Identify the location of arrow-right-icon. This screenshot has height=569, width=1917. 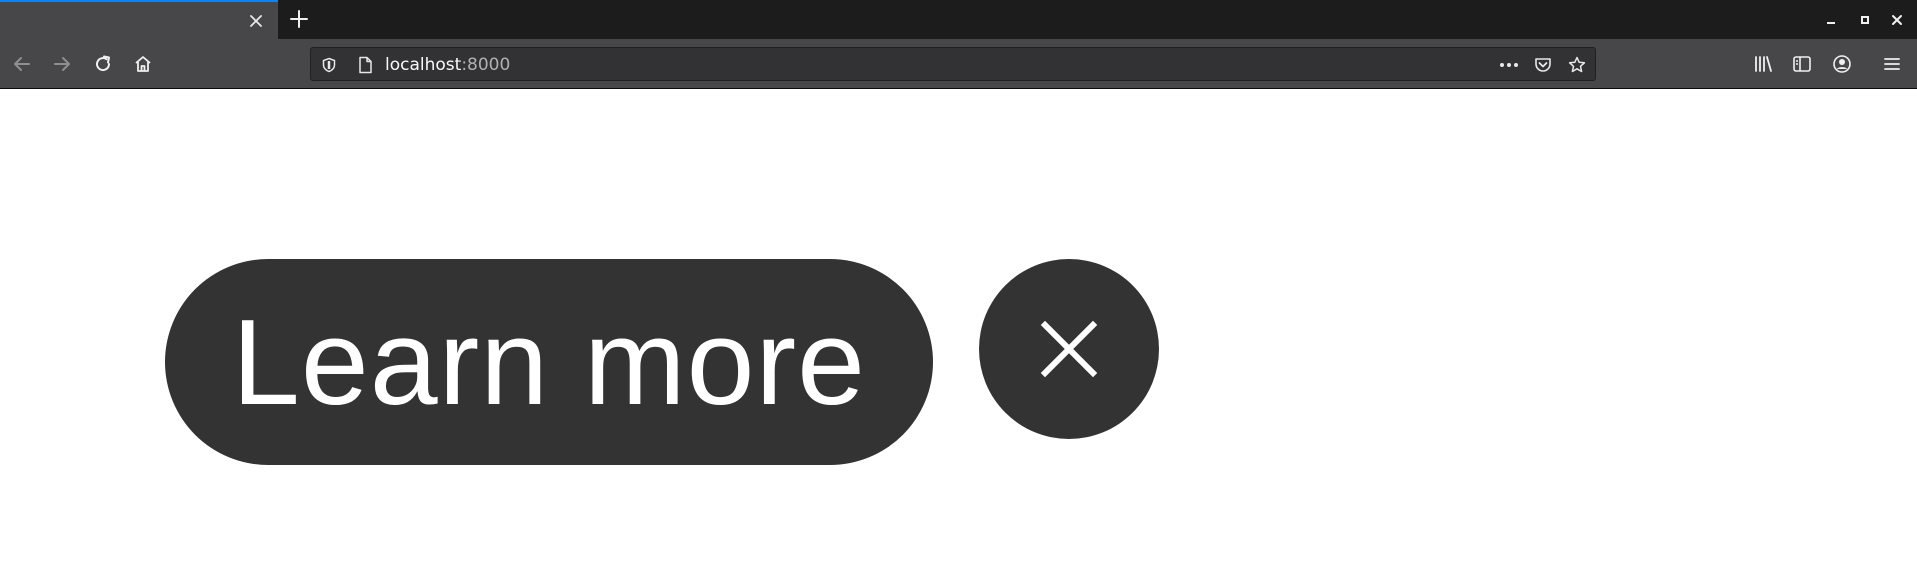
(62, 64).